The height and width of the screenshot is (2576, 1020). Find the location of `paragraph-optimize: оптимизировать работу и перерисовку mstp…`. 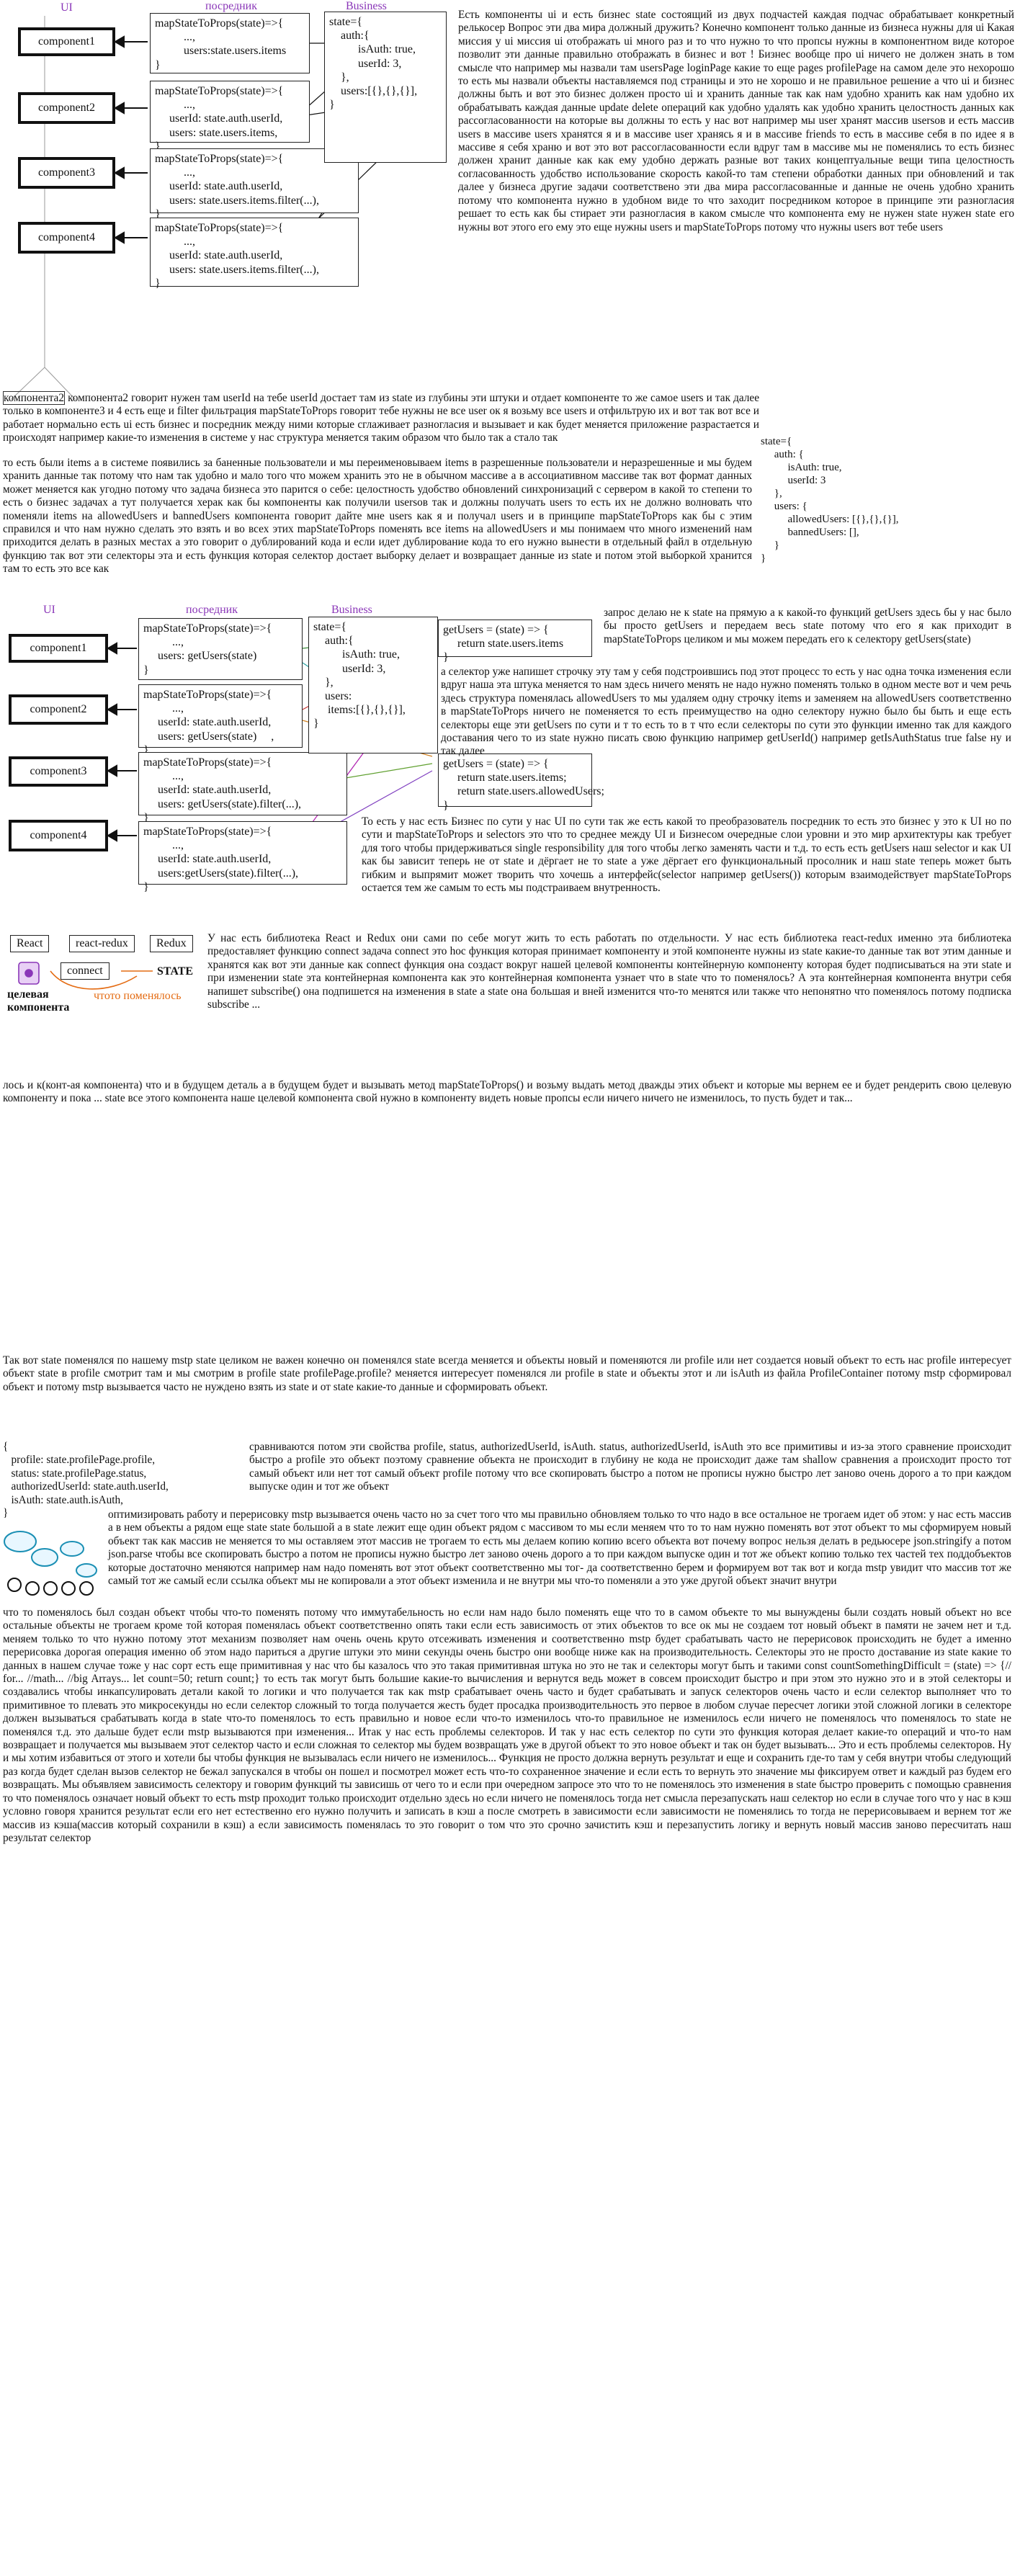

paragraph-optimize: оптимизировать работу и перерисовку mstp… is located at coordinates (559, 1548).